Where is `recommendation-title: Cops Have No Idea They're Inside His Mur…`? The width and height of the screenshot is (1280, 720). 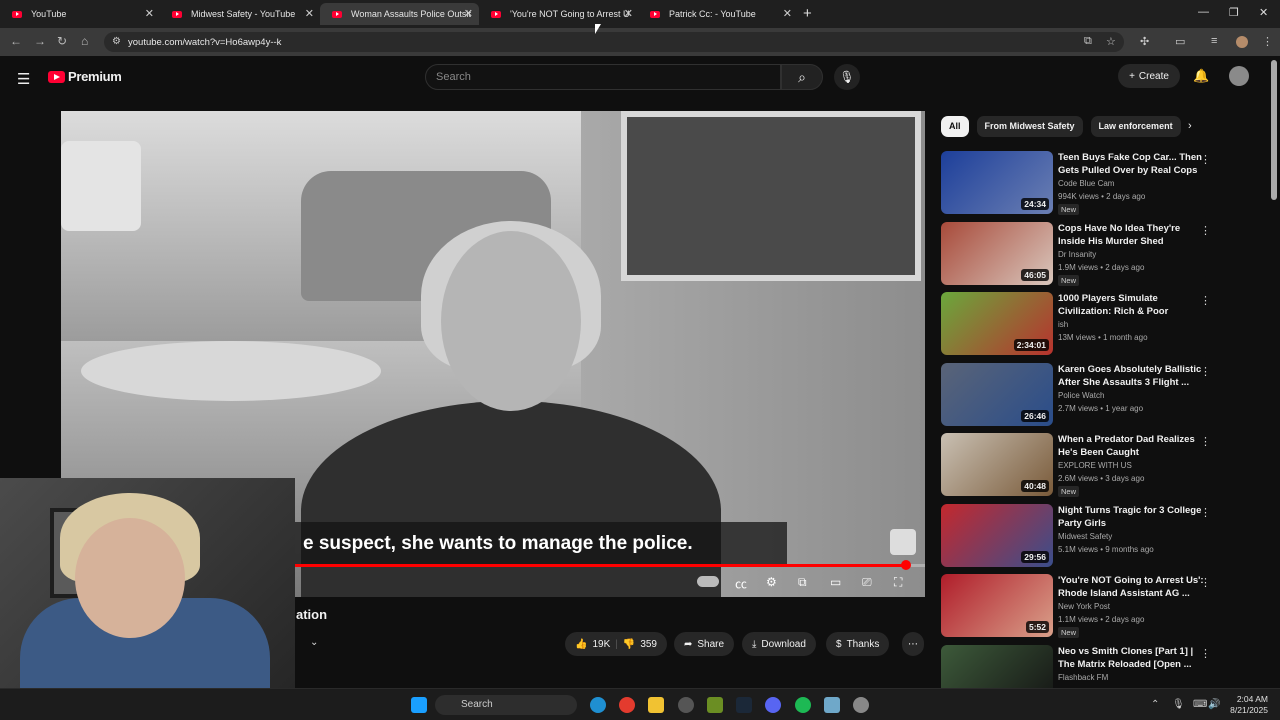
recommendation-title: Cops Have No Idea They're Inside His Mur… is located at coordinates (1134, 235).